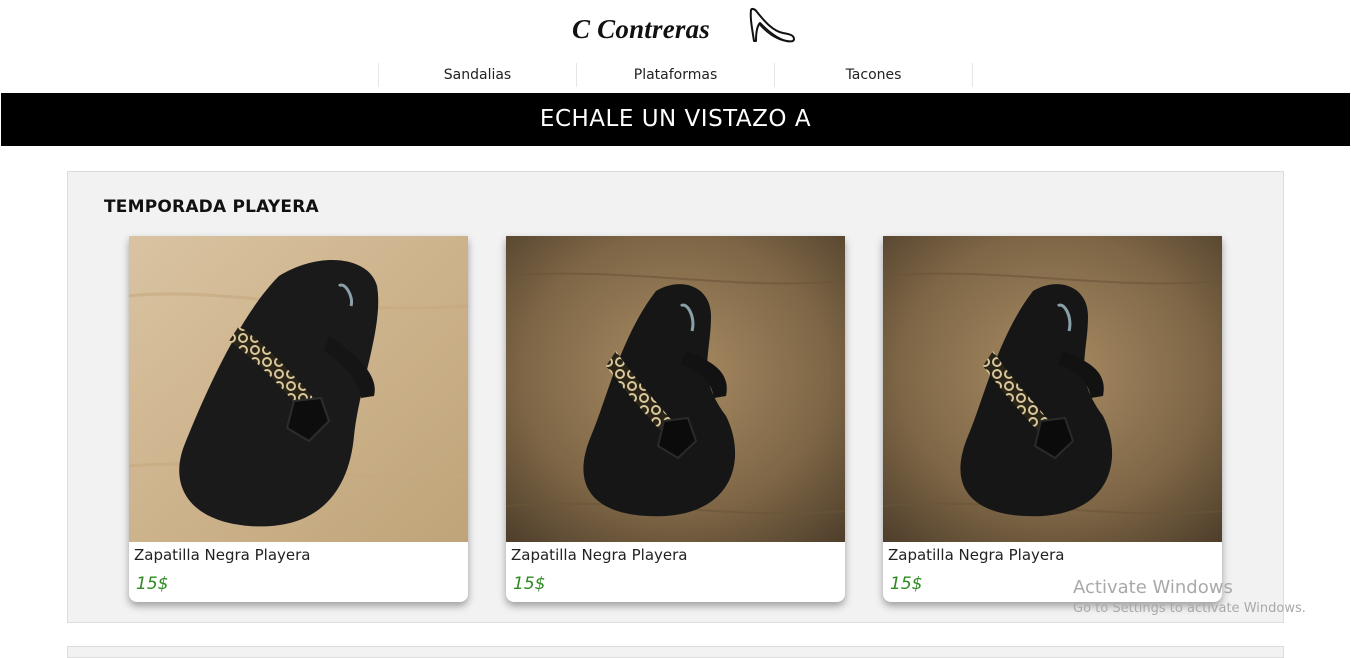 This screenshot has width=1351, height=658. I want to click on high-heel-shoe-icon, so click(771, 25).